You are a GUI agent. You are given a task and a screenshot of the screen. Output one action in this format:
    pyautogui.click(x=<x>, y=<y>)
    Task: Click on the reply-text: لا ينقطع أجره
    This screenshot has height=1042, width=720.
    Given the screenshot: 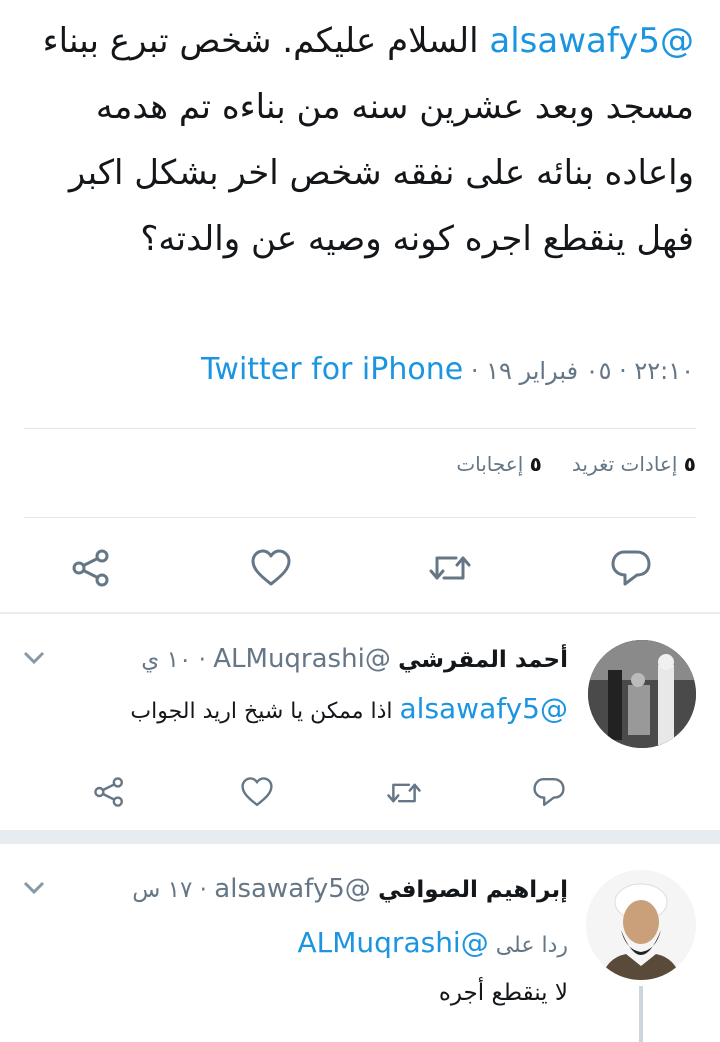 What is the action you would take?
    pyautogui.click(x=503, y=993)
    